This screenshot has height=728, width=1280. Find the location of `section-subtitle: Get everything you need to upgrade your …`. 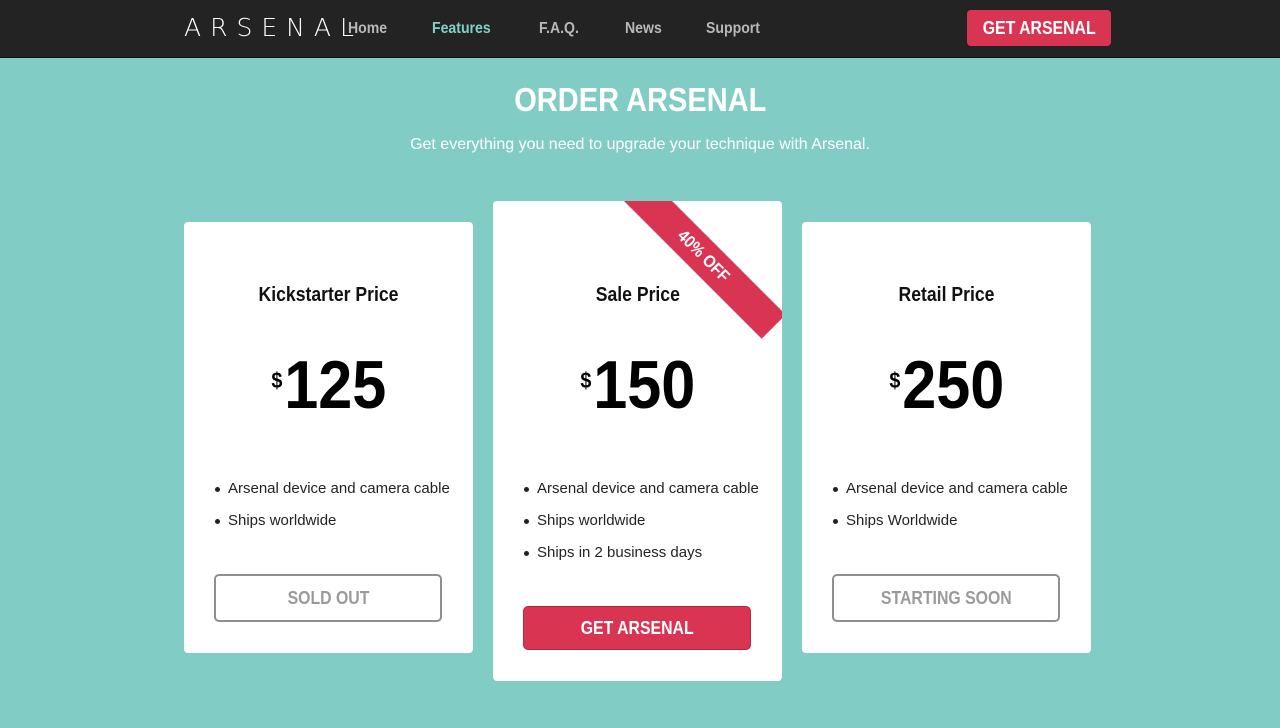

section-subtitle: Get everything you need to upgrade your … is located at coordinates (640, 144).